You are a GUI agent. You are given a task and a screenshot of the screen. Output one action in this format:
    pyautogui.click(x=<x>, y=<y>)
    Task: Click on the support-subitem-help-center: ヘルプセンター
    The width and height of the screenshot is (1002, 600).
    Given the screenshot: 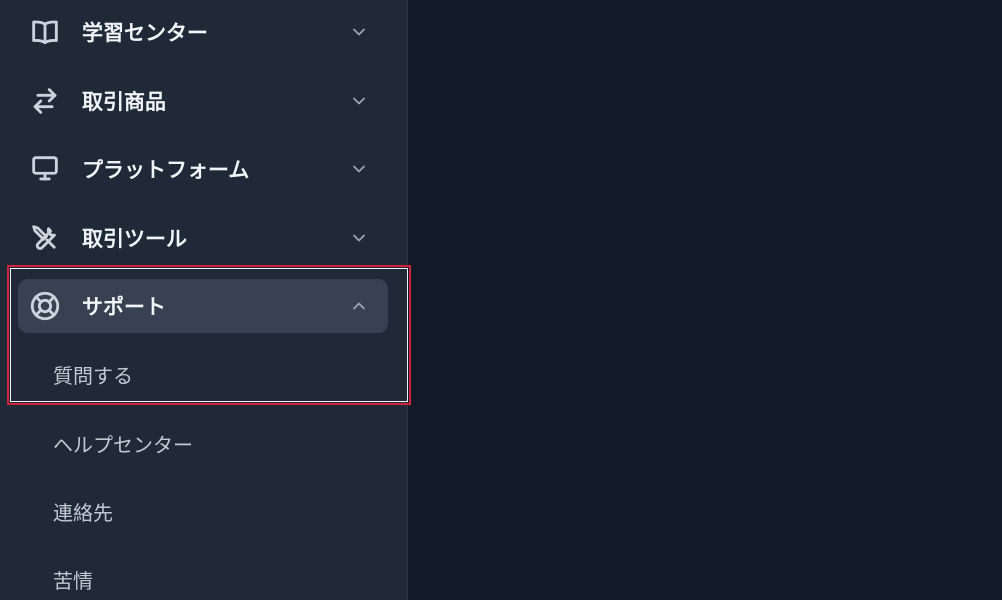 What is the action you would take?
    pyautogui.click(x=123, y=443)
    